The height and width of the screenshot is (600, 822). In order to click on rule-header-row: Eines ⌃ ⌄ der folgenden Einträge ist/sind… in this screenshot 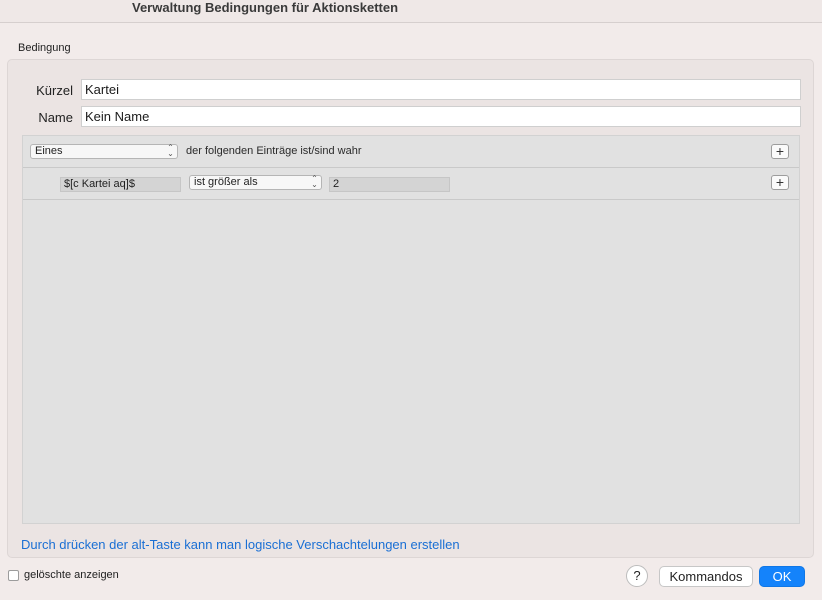, I will do `click(411, 152)`.